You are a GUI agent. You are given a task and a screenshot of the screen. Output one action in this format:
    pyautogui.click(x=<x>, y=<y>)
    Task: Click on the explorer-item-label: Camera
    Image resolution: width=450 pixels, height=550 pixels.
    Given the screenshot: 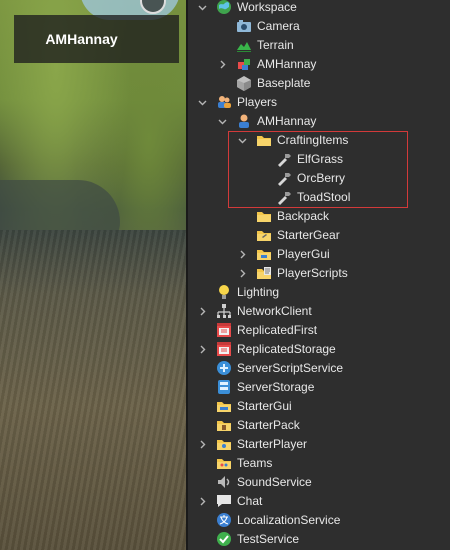 What is the action you would take?
    pyautogui.click(x=278, y=26)
    